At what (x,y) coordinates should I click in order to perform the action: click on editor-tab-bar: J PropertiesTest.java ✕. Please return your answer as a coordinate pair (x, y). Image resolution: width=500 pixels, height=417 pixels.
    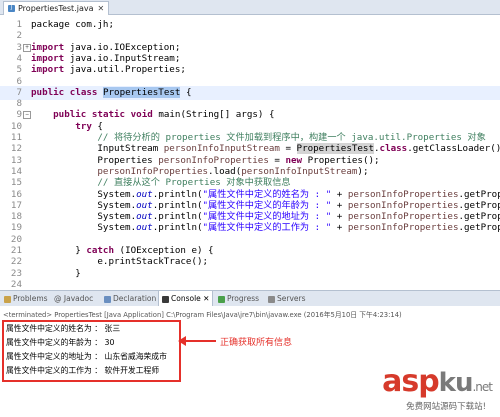
    Looking at the image, I should click on (250, 7).